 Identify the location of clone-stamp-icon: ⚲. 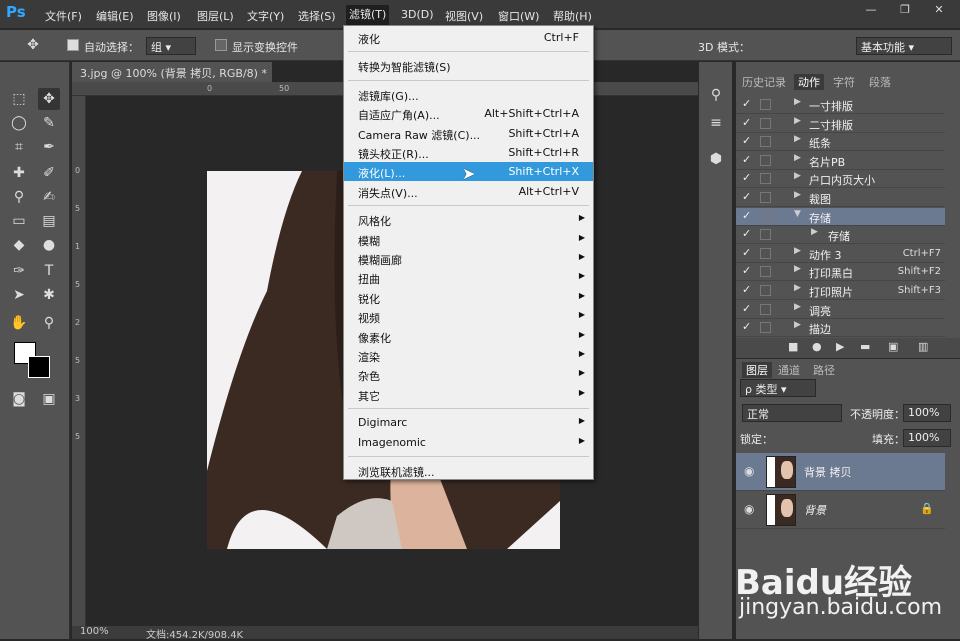
(19, 197).